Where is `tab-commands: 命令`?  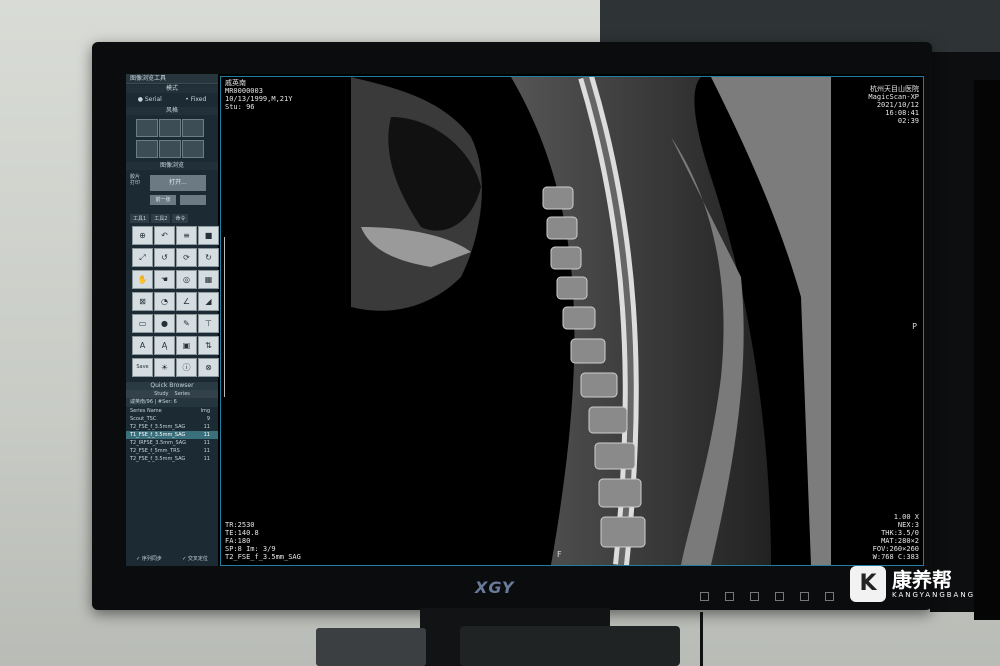 tab-commands: 命令 is located at coordinates (180, 218).